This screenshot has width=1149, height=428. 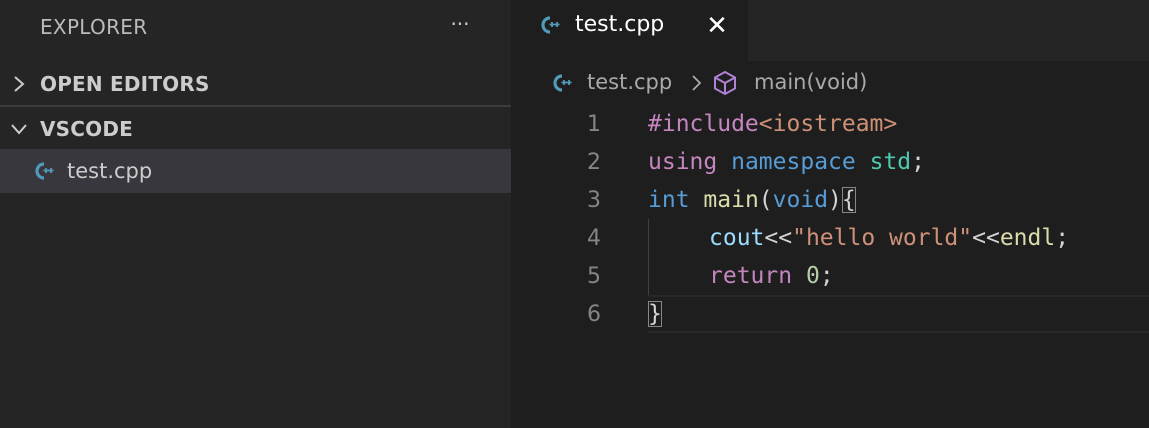 I want to click on code-token: {, so click(x=848, y=200).